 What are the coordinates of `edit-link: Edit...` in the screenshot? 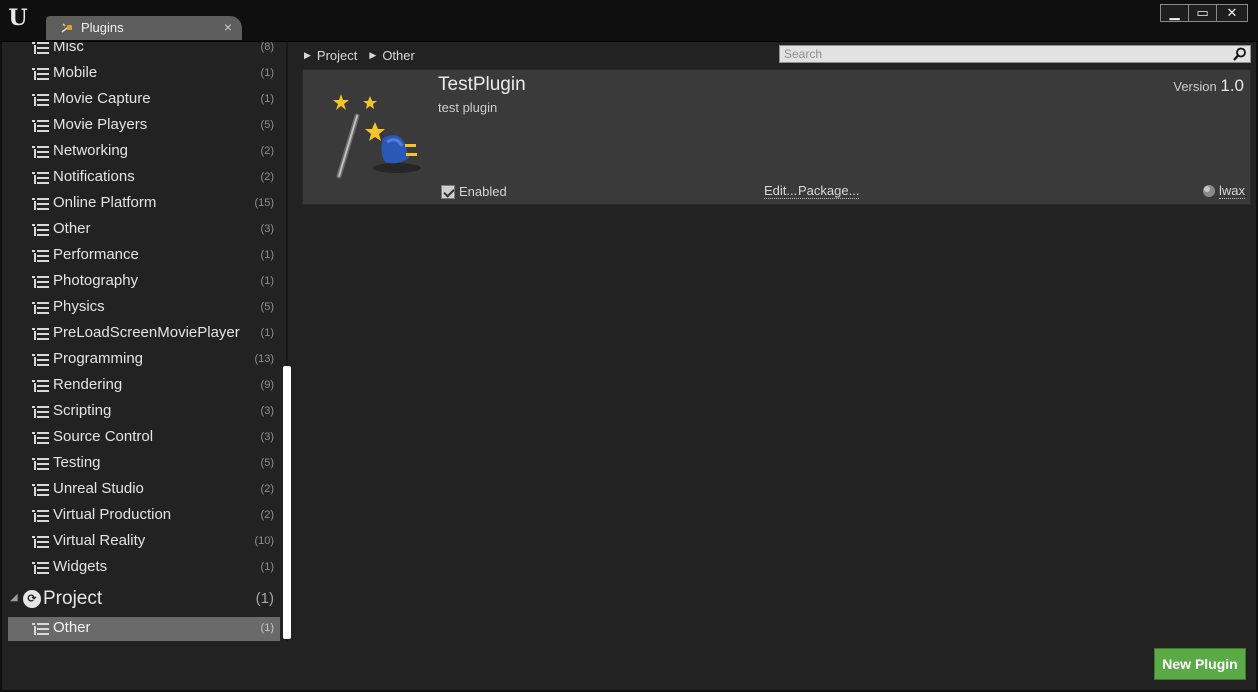 It's located at (781, 191).